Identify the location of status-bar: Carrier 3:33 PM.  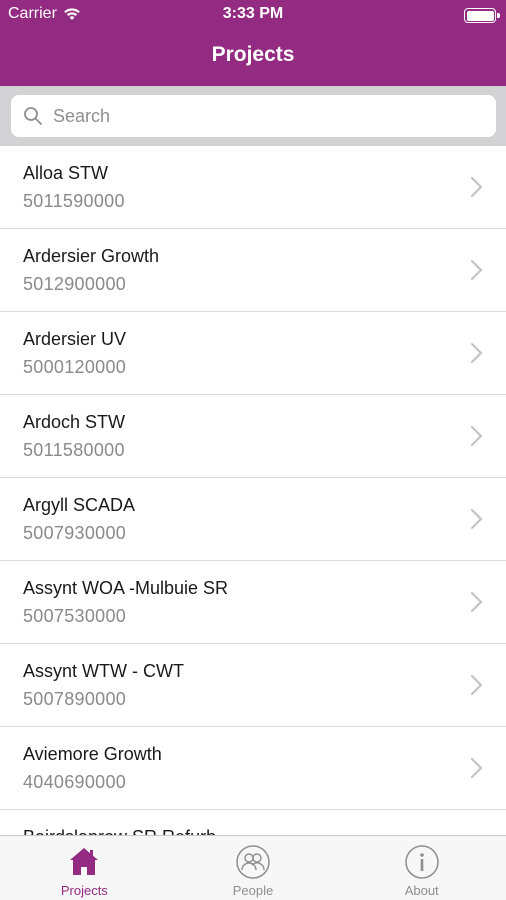
(253, 15).